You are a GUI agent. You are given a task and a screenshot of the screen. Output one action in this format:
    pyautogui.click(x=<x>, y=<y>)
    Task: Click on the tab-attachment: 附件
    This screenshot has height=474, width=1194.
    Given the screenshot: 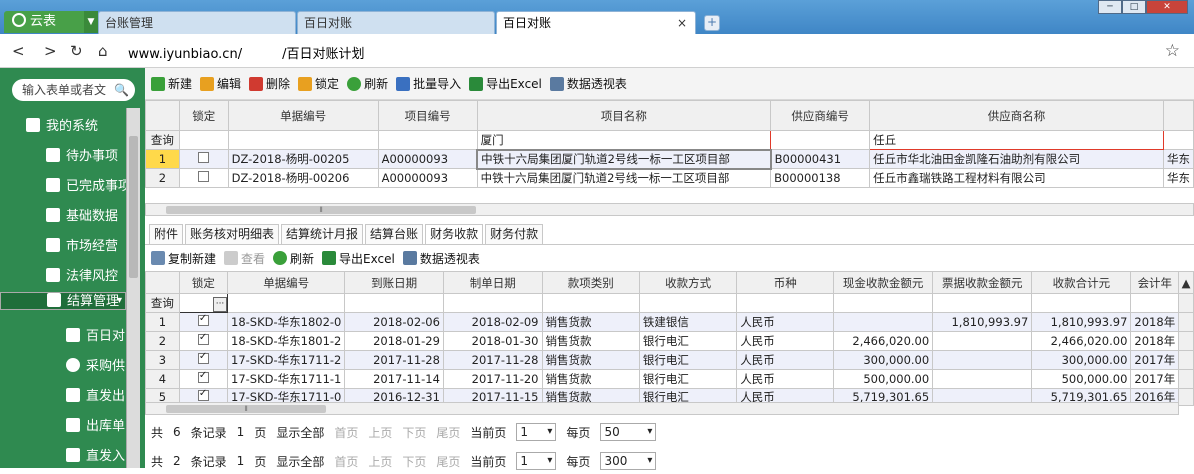 What is the action you would take?
    pyautogui.click(x=166, y=234)
    